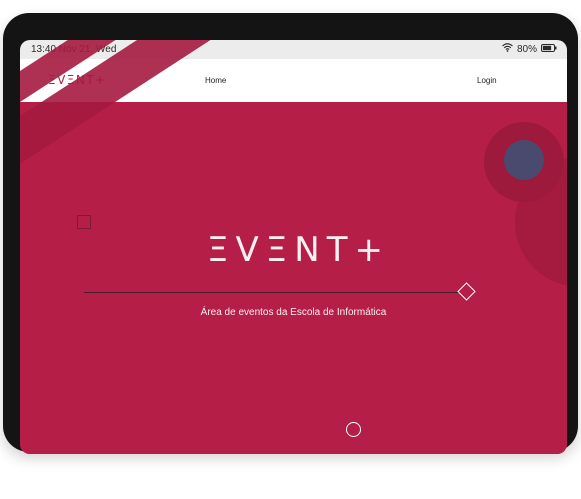  Describe the element at coordinates (298, 250) in the screenshot. I see `hero-title: ΞVΞNT+` at that location.